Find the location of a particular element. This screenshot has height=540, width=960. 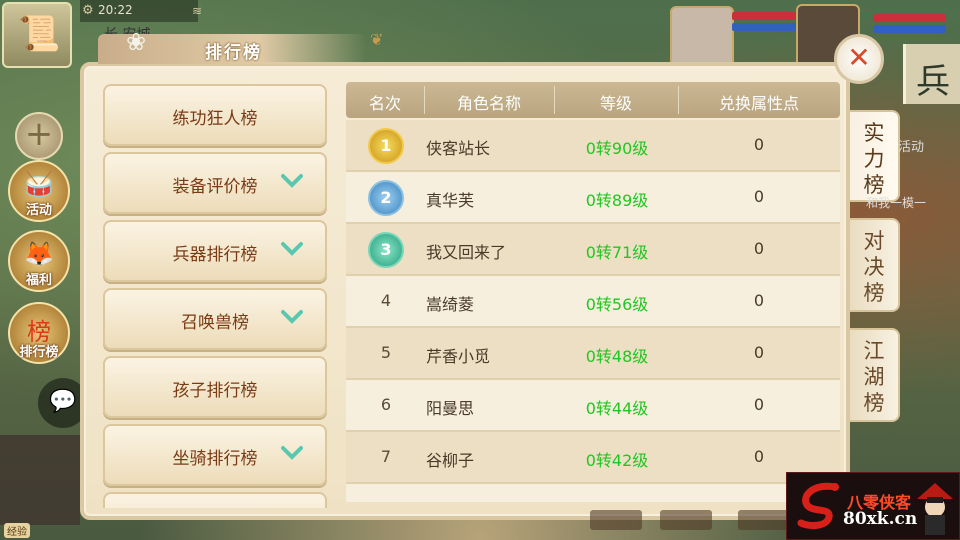

clock-text: 20:22 is located at coordinates (115, 10).